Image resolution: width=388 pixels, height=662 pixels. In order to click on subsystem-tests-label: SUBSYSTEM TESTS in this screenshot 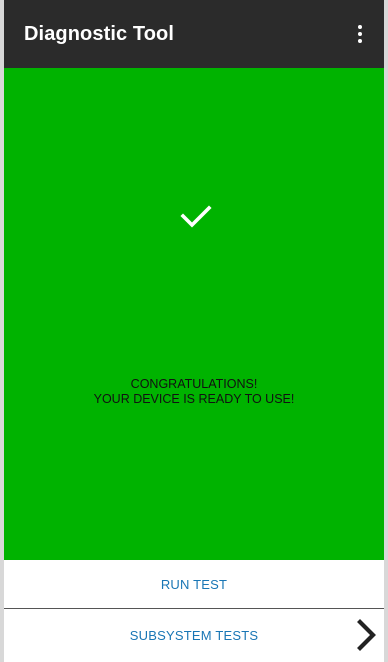, I will do `click(194, 635)`.